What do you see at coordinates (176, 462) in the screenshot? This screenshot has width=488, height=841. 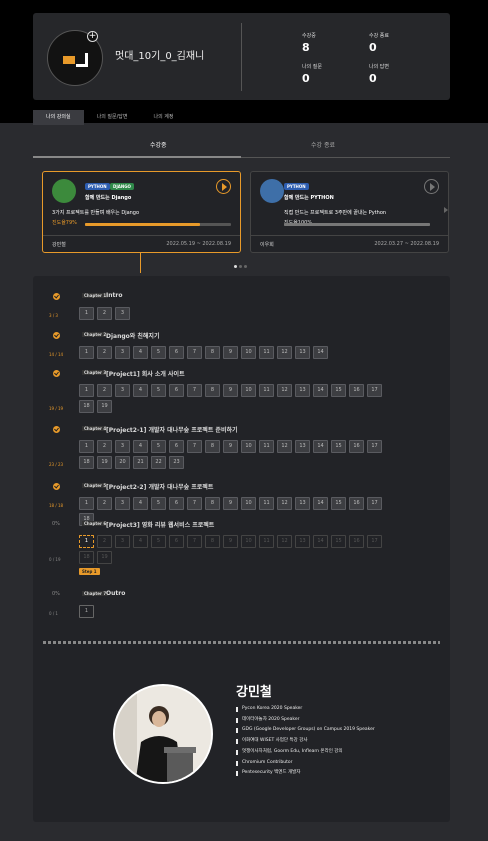 I see `lesson-button: 23` at bounding box center [176, 462].